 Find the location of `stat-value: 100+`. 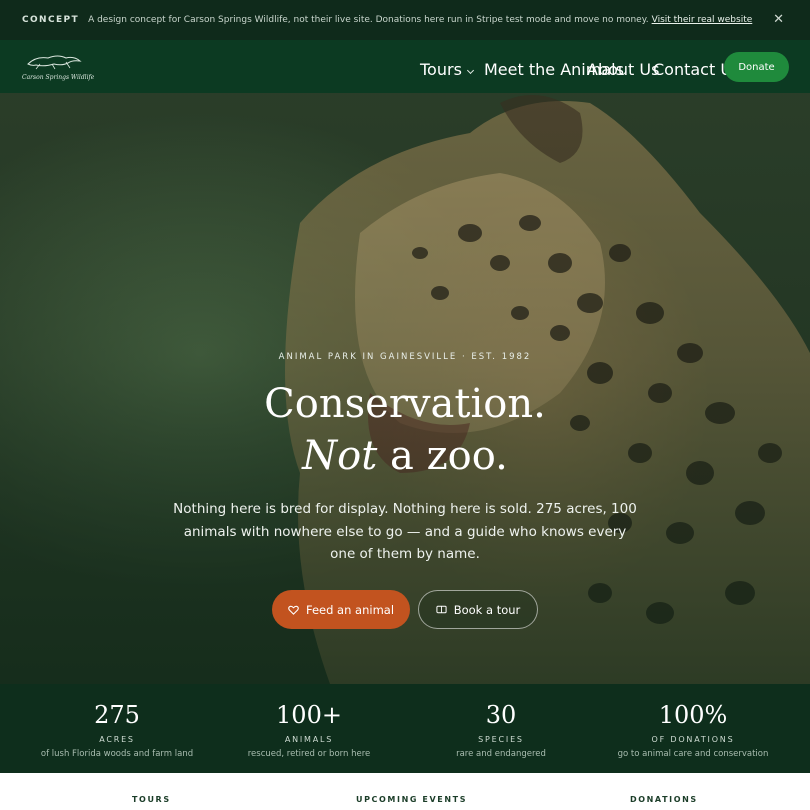

stat-value: 100+ is located at coordinates (309, 715).